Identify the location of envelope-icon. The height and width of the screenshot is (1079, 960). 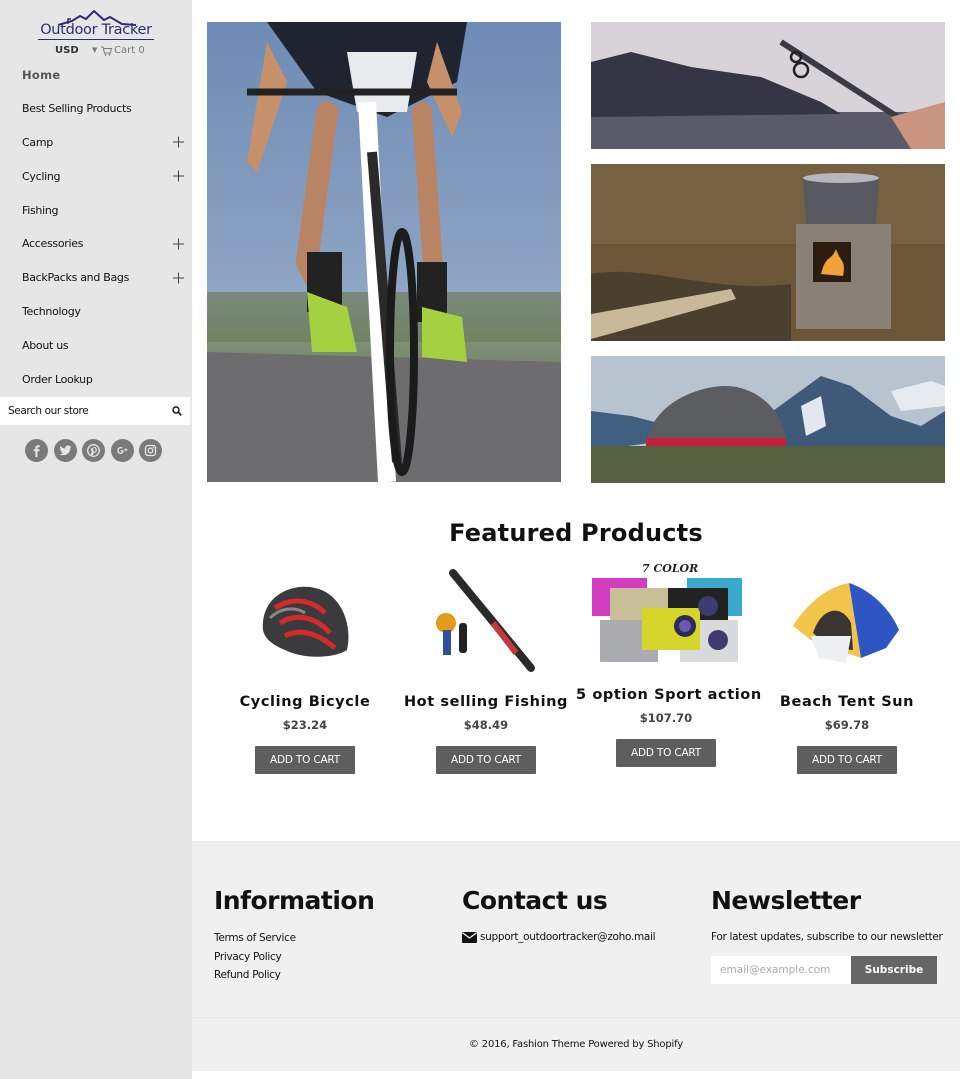
(469, 937).